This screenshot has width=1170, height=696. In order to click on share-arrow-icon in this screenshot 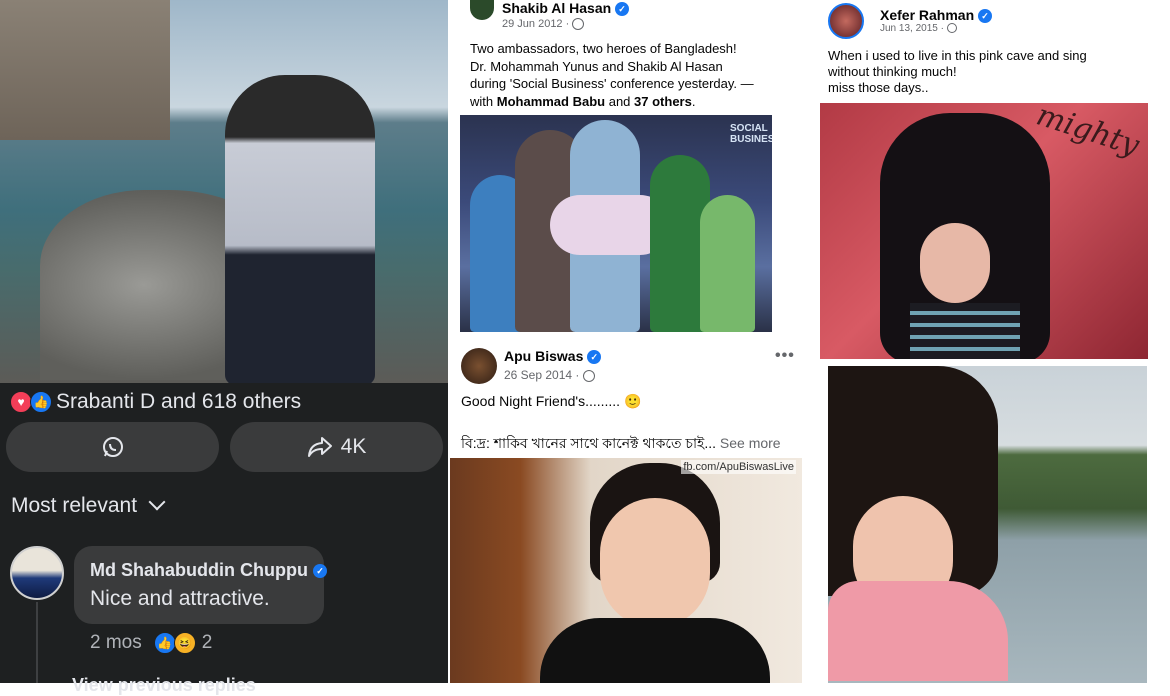, I will do `click(319, 447)`.